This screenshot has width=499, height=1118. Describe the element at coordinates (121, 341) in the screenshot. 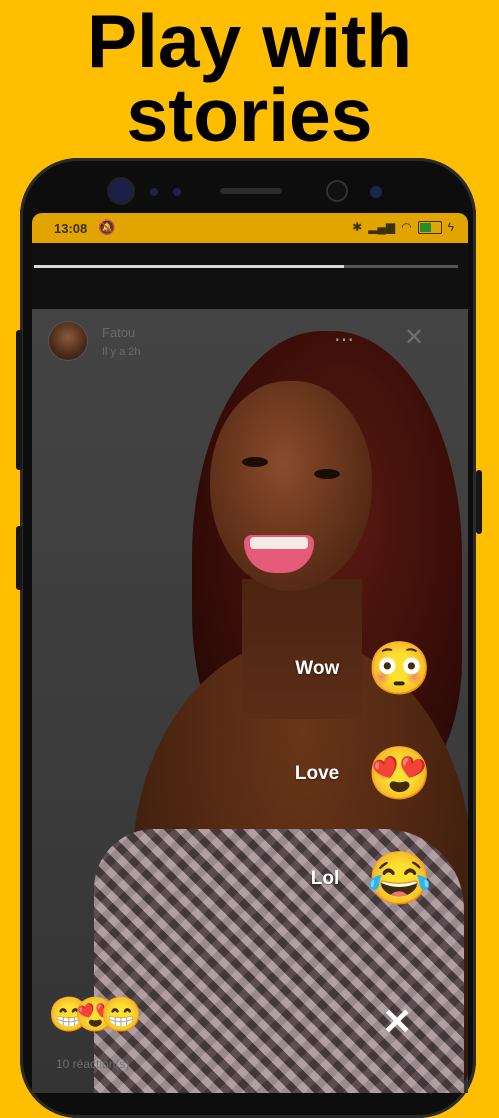

I see `author-info: Fatou Il y a 2h` at that location.